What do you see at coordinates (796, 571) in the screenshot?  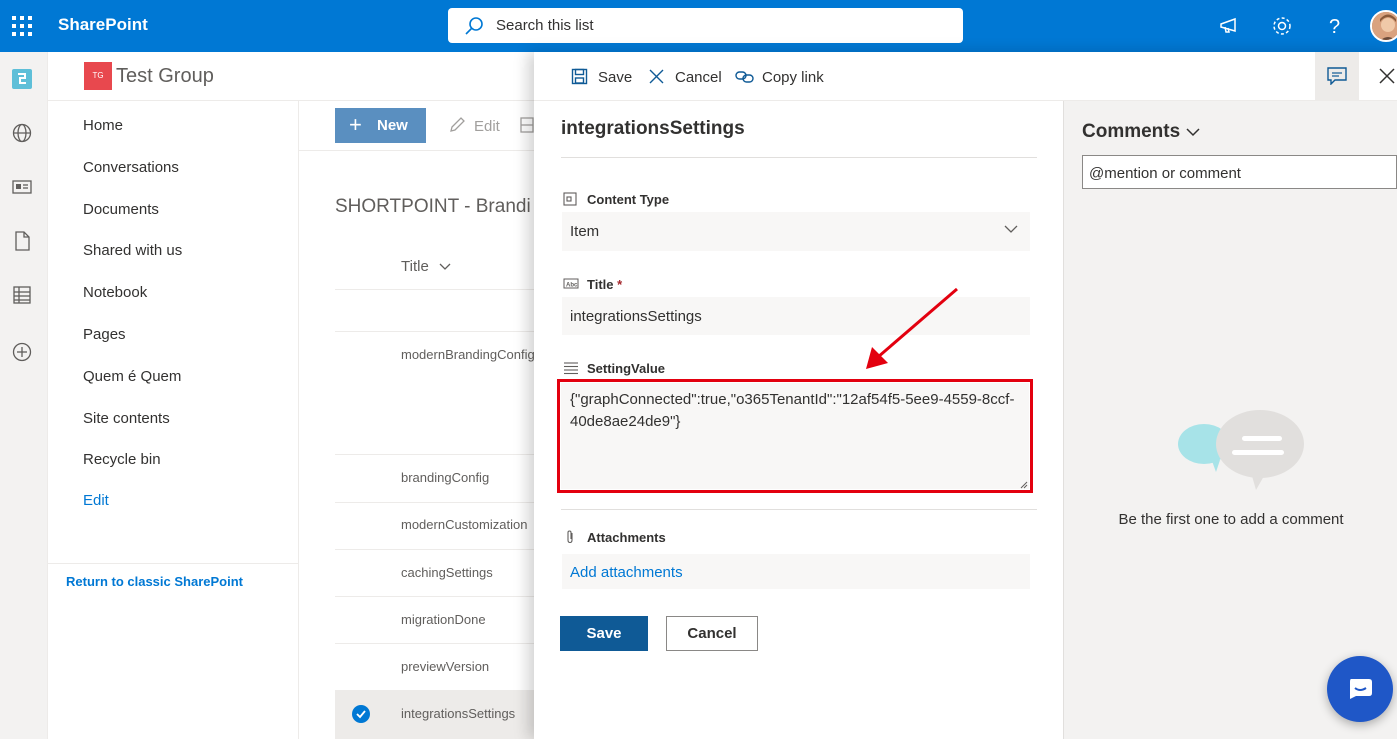 I see `attachments-field: Add attachments` at bounding box center [796, 571].